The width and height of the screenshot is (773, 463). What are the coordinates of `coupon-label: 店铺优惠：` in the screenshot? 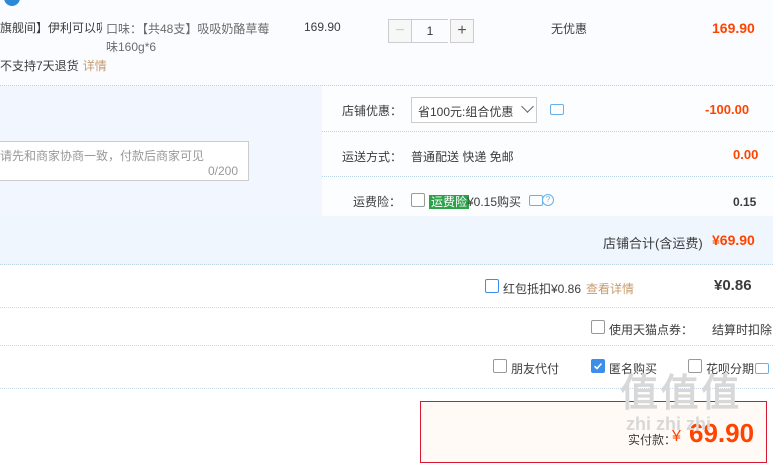 It's located at (372, 111).